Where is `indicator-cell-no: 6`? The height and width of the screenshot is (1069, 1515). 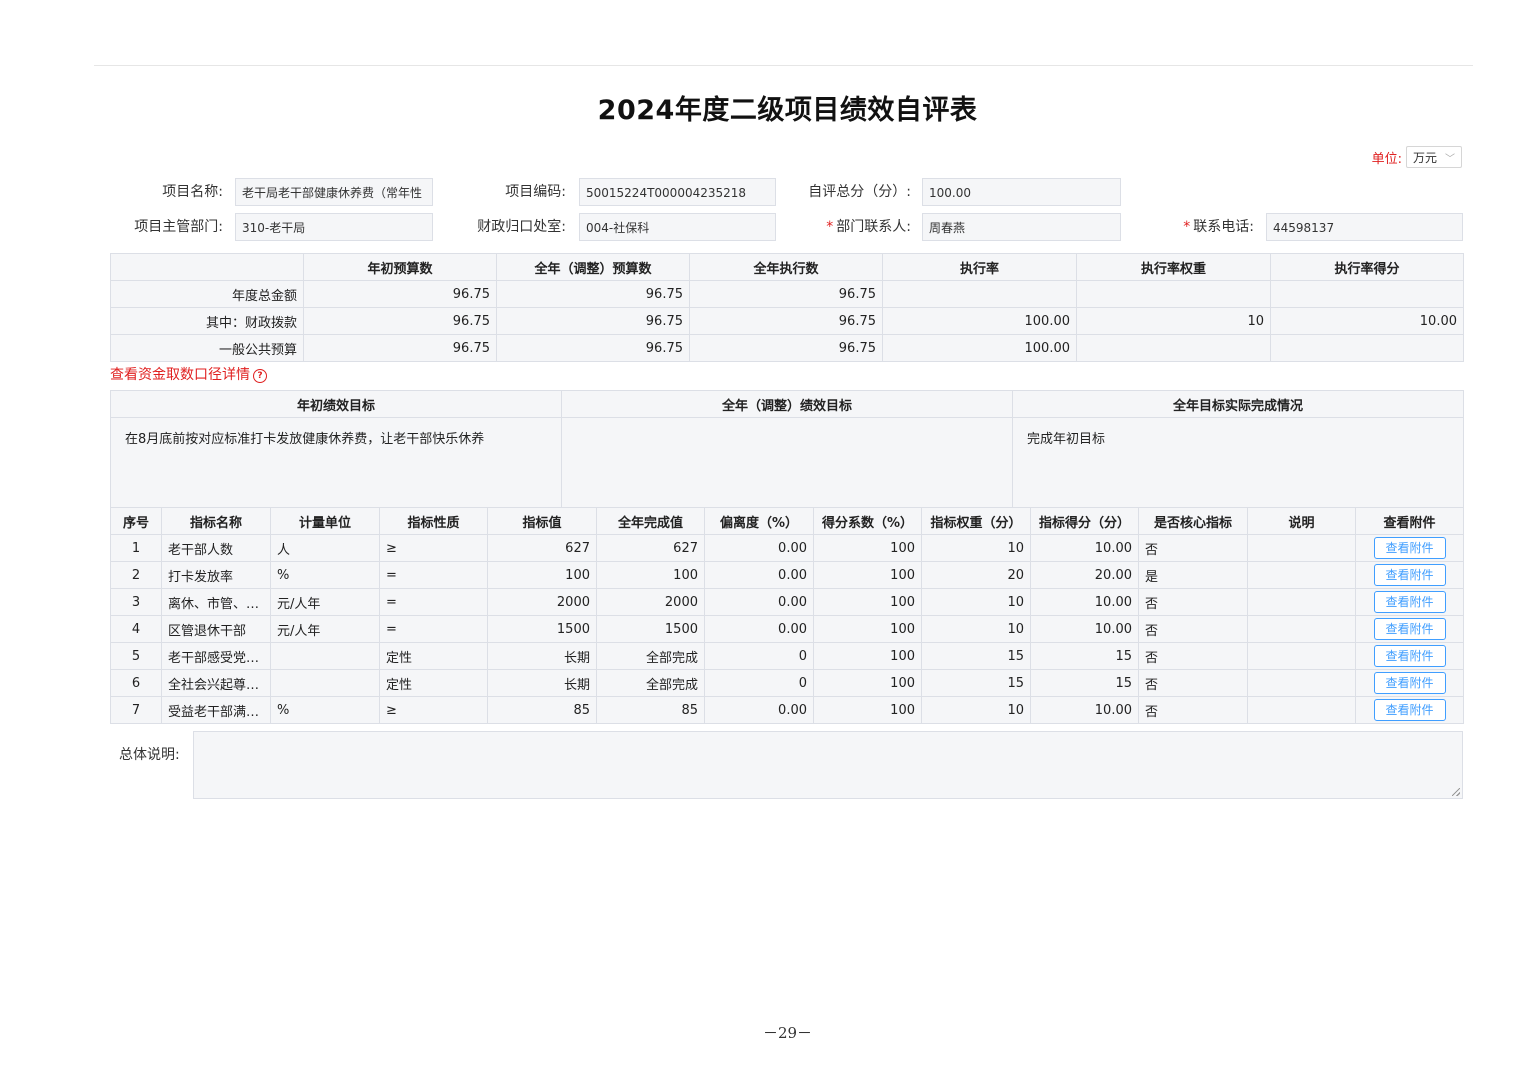 indicator-cell-no: 6 is located at coordinates (136, 683).